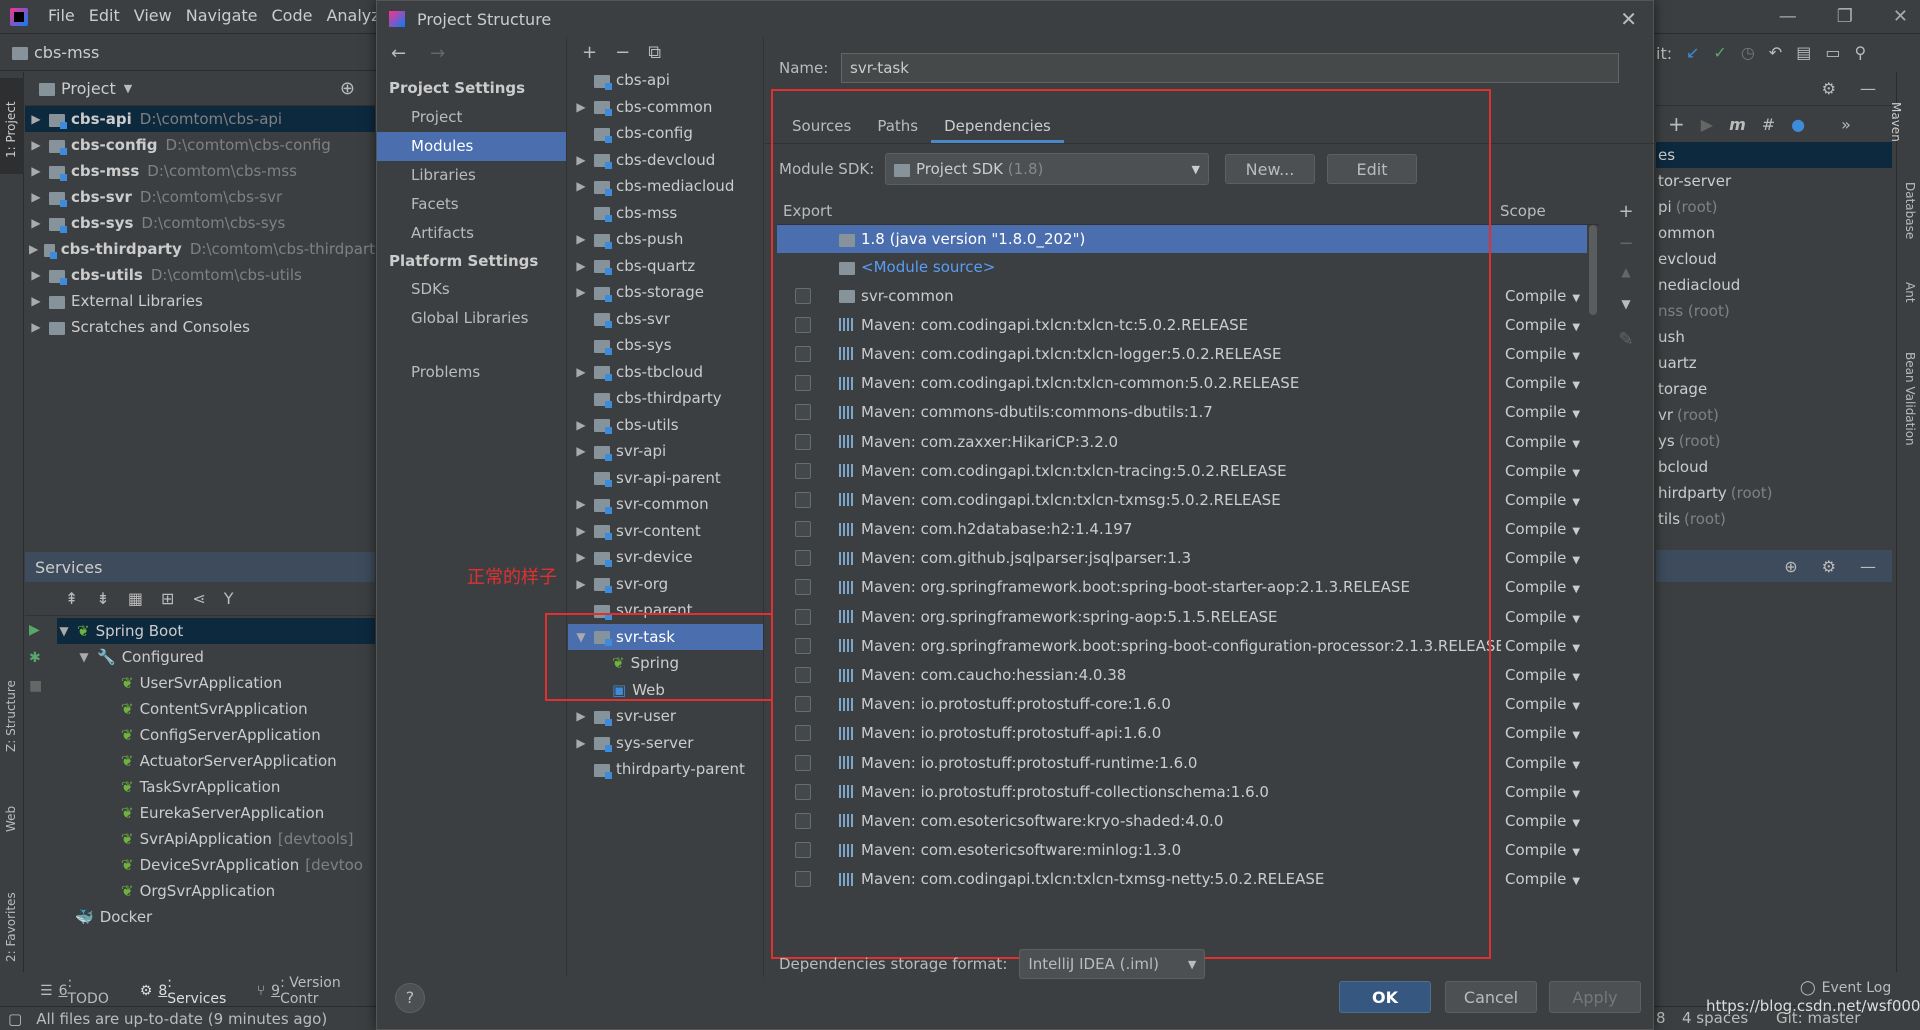  What do you see at coordinates (1707, 124) in the screenshot?
I see `run-maven-icon: ▶` at bounding box center [1707, 124].